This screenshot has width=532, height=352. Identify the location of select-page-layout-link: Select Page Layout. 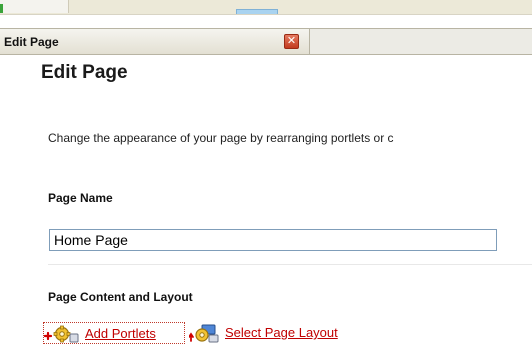
(281, 332).